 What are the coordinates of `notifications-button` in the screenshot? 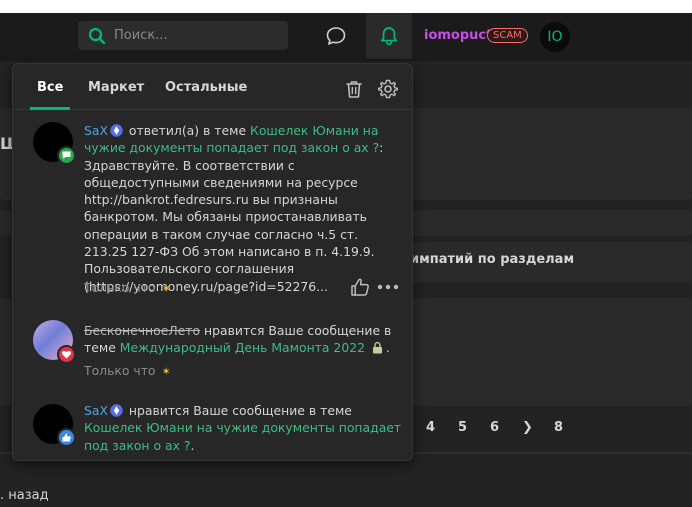 It's located at (389, 36).